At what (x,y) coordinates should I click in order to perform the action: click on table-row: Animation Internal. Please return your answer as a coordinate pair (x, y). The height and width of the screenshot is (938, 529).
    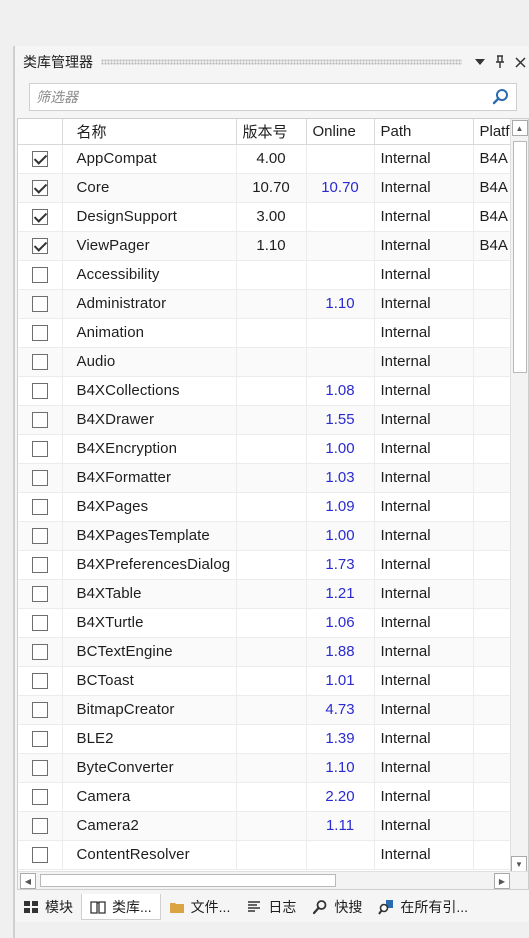
    Looking at the image, I should click on (273, 333).